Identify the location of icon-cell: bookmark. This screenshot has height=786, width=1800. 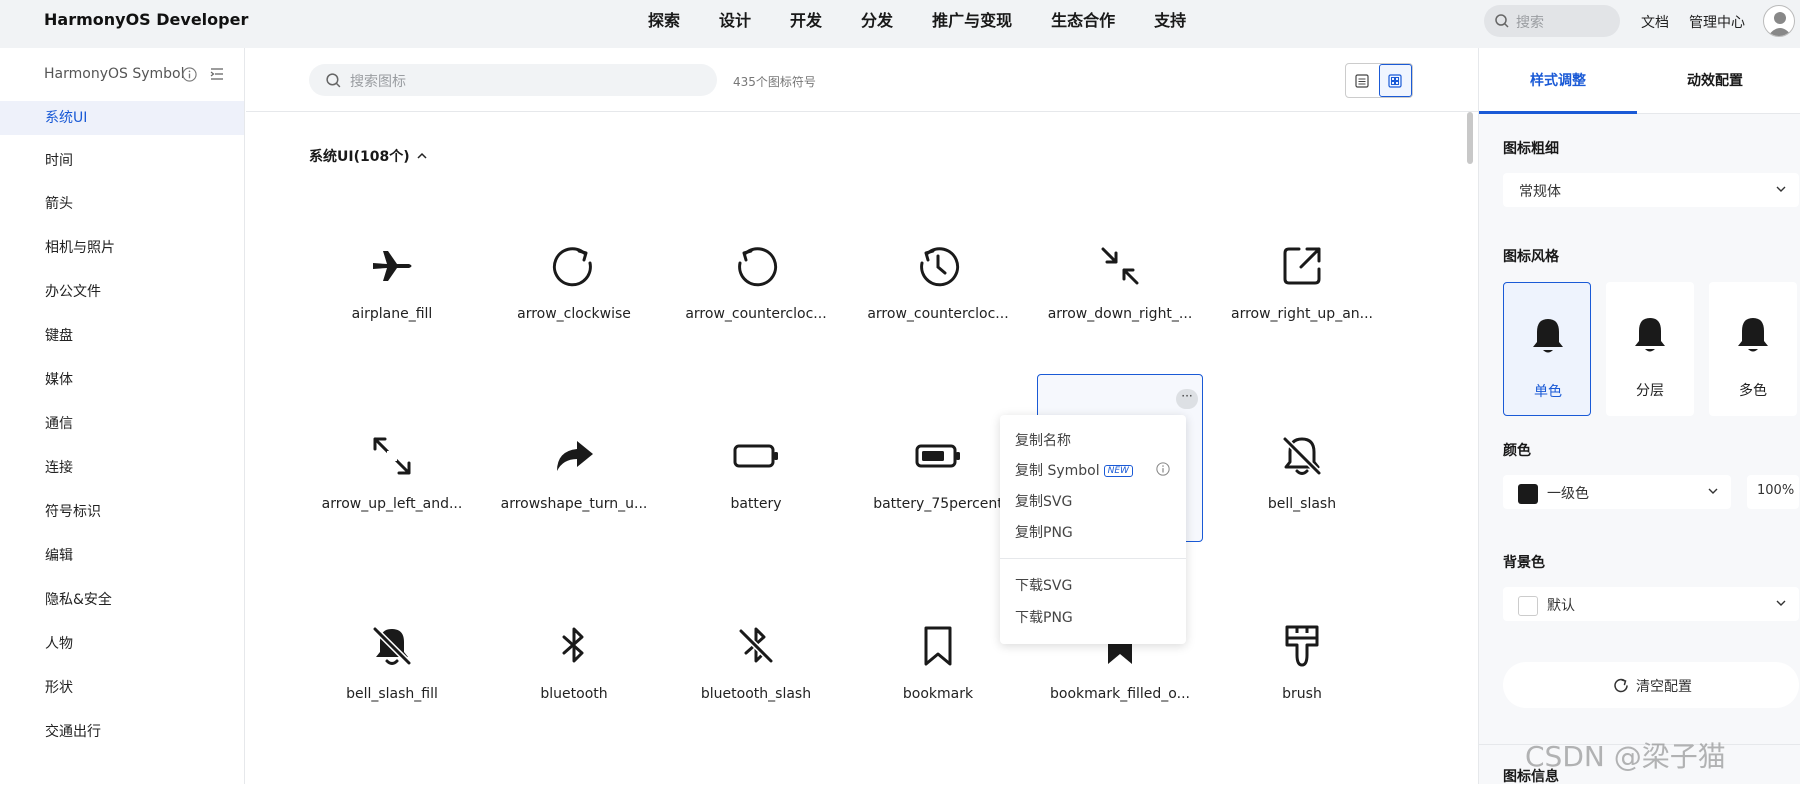
(938, 652).